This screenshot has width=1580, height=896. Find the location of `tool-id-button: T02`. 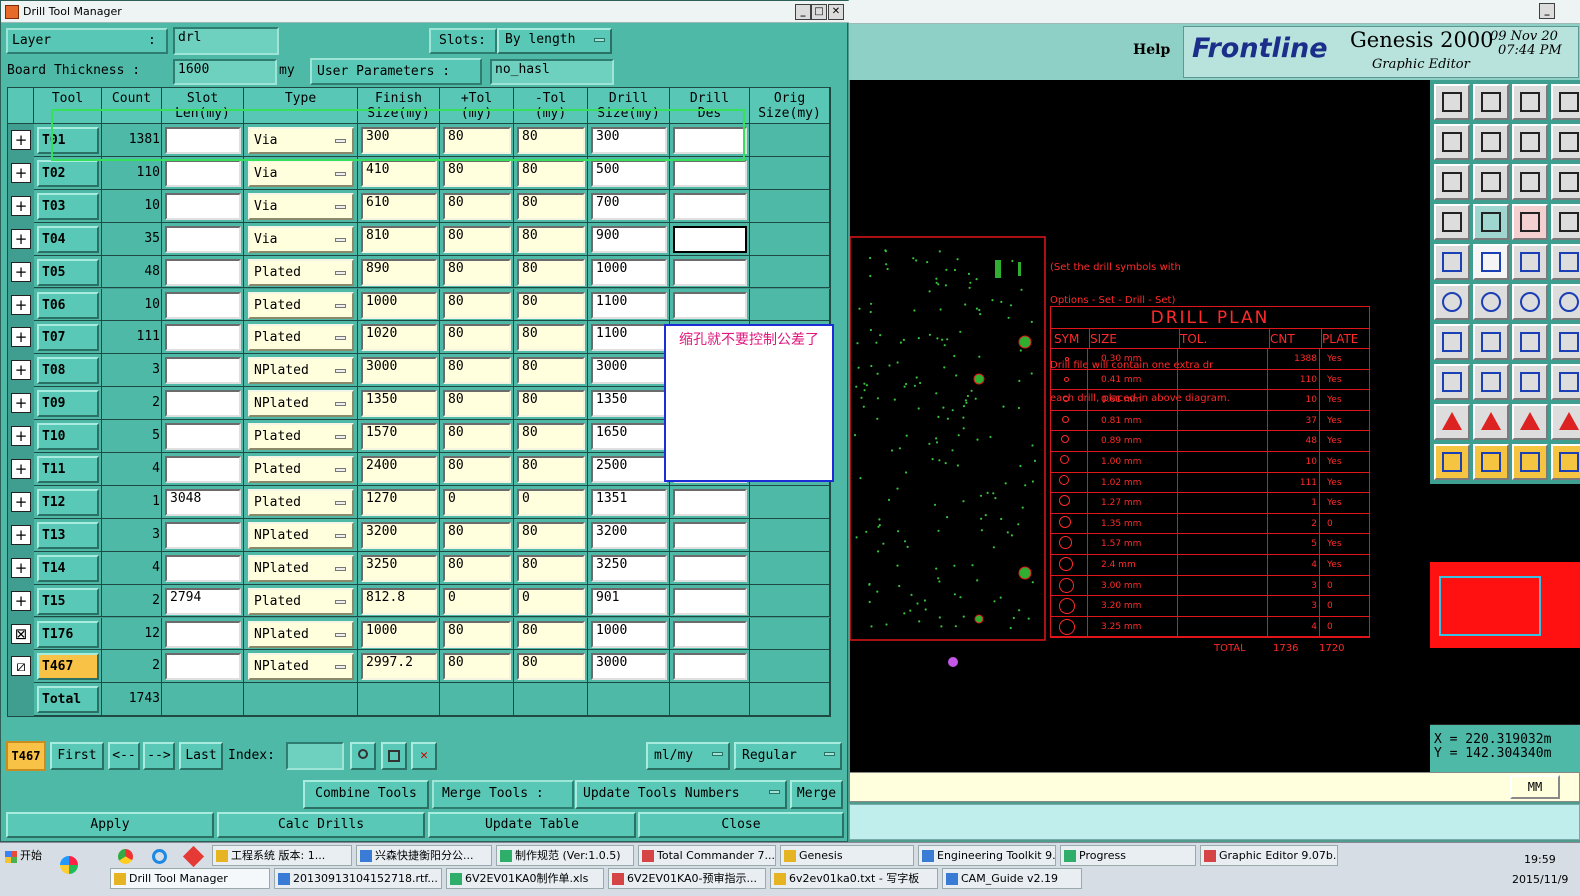

tool-id-button: T02 is located at coordinates (68, 173).